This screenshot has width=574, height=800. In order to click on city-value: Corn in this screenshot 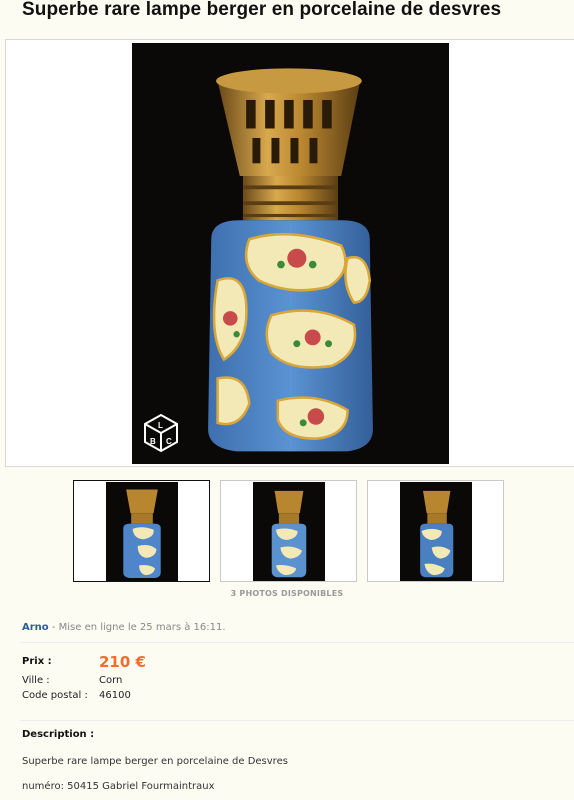, I will do `click(111, 680)`.